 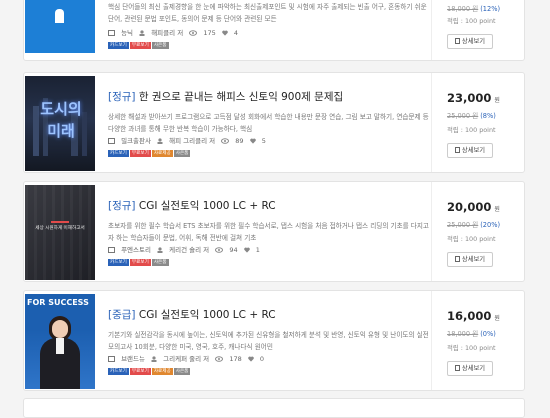 I want to click on sale-price: 20,000 원, so click(x=473, y=207).